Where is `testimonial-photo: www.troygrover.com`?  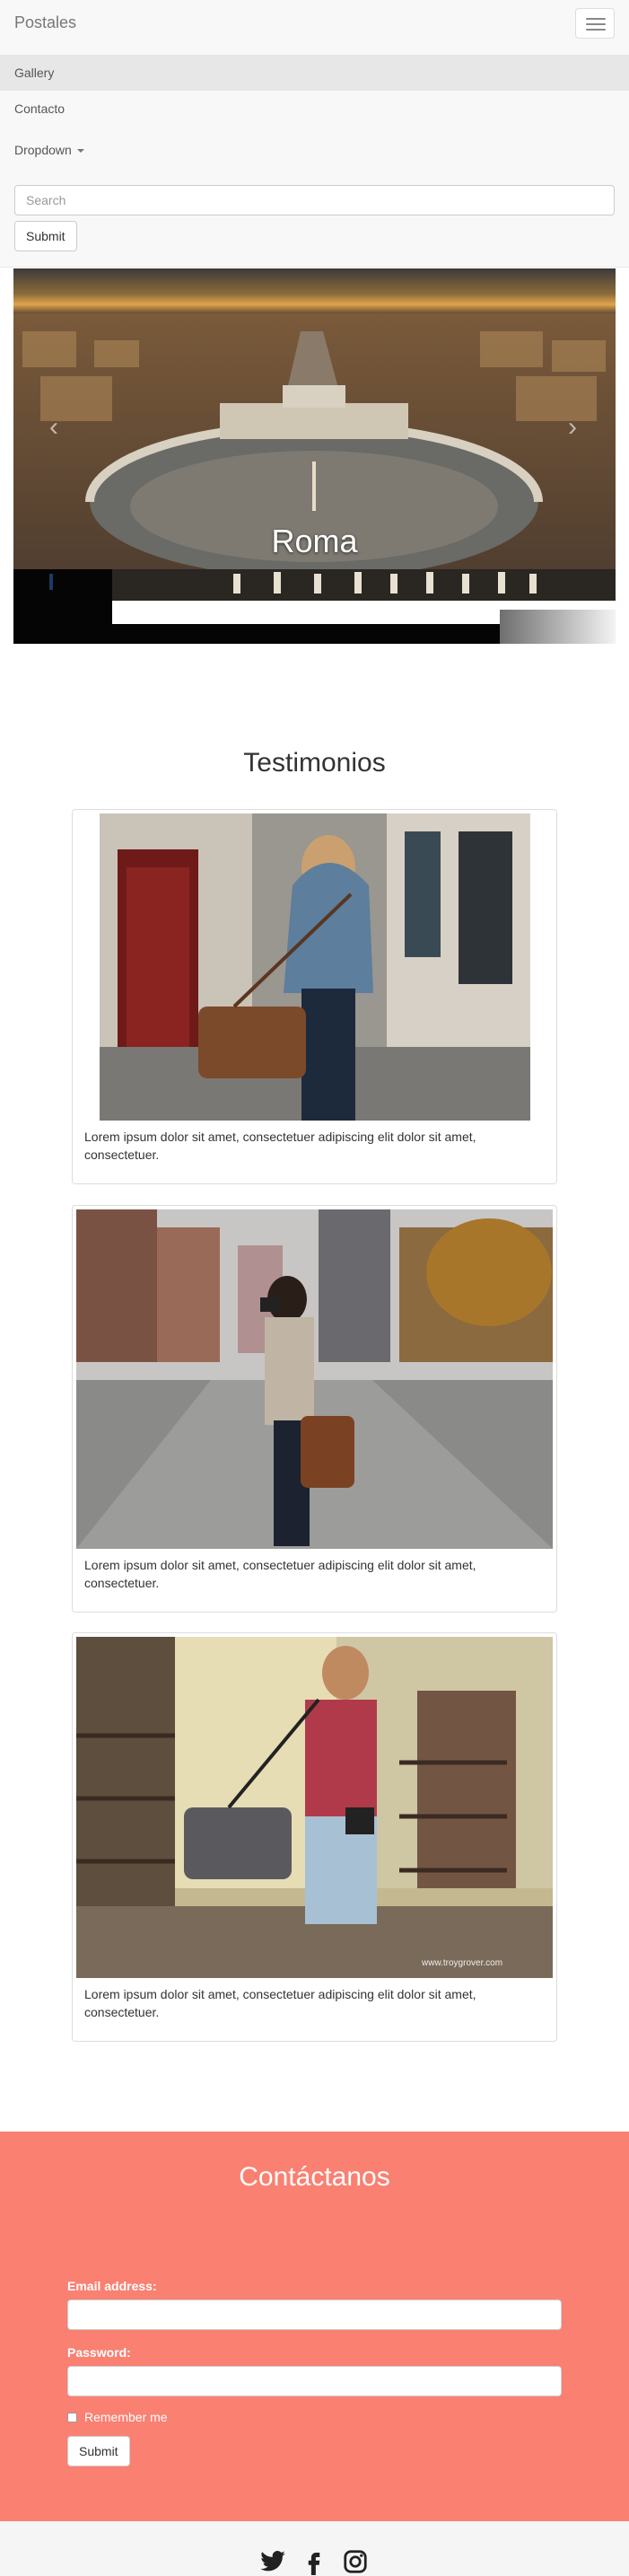
testimonial-photo: www.troygrover.com is located at coordinates (314, 1807).